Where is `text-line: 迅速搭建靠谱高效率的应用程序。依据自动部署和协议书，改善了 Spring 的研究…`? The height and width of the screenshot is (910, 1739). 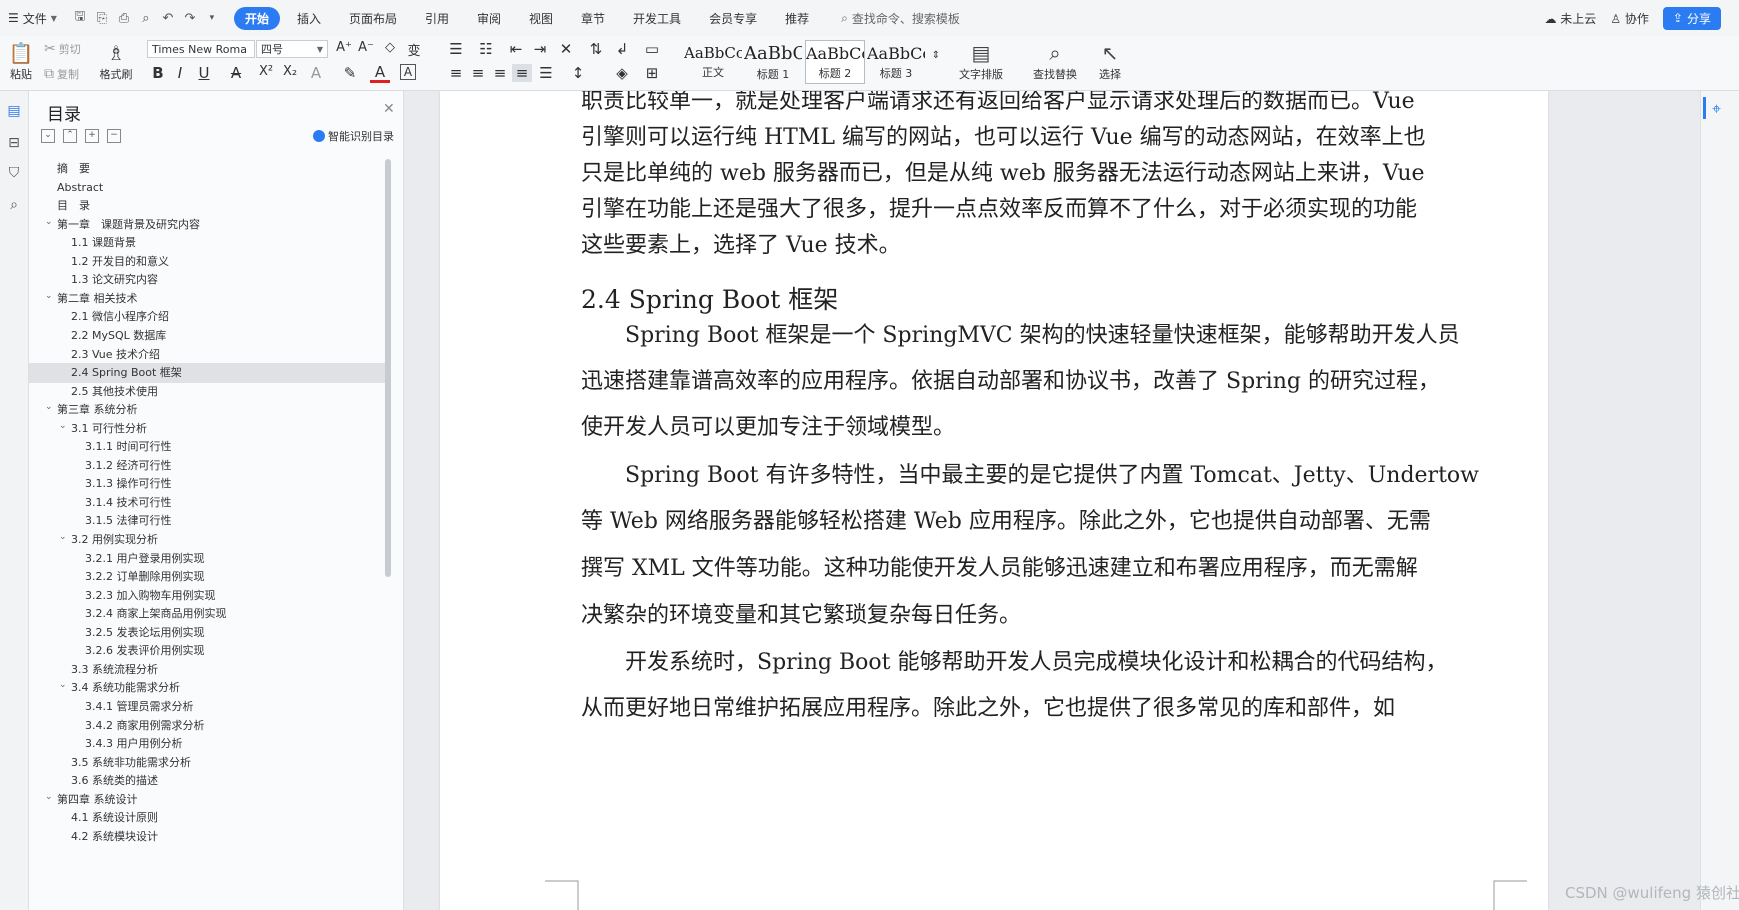 text-line: 迅速搭建靠谱高效率的应用程序。依据自动部署和协议书，改善了 Spring 的研究… is located at coordinates (1037, 379).